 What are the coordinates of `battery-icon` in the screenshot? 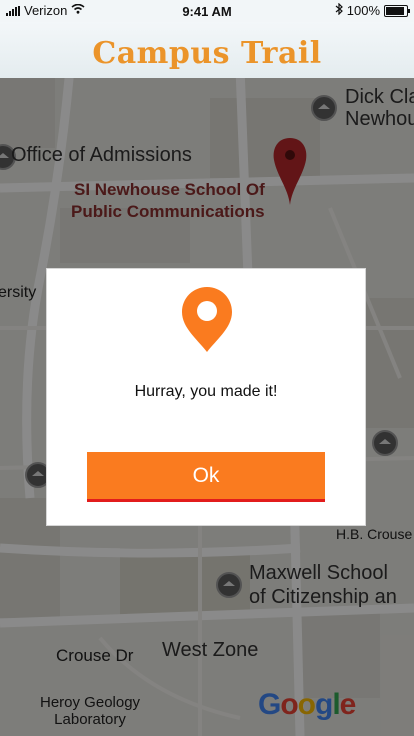 It's located at (397, 10).